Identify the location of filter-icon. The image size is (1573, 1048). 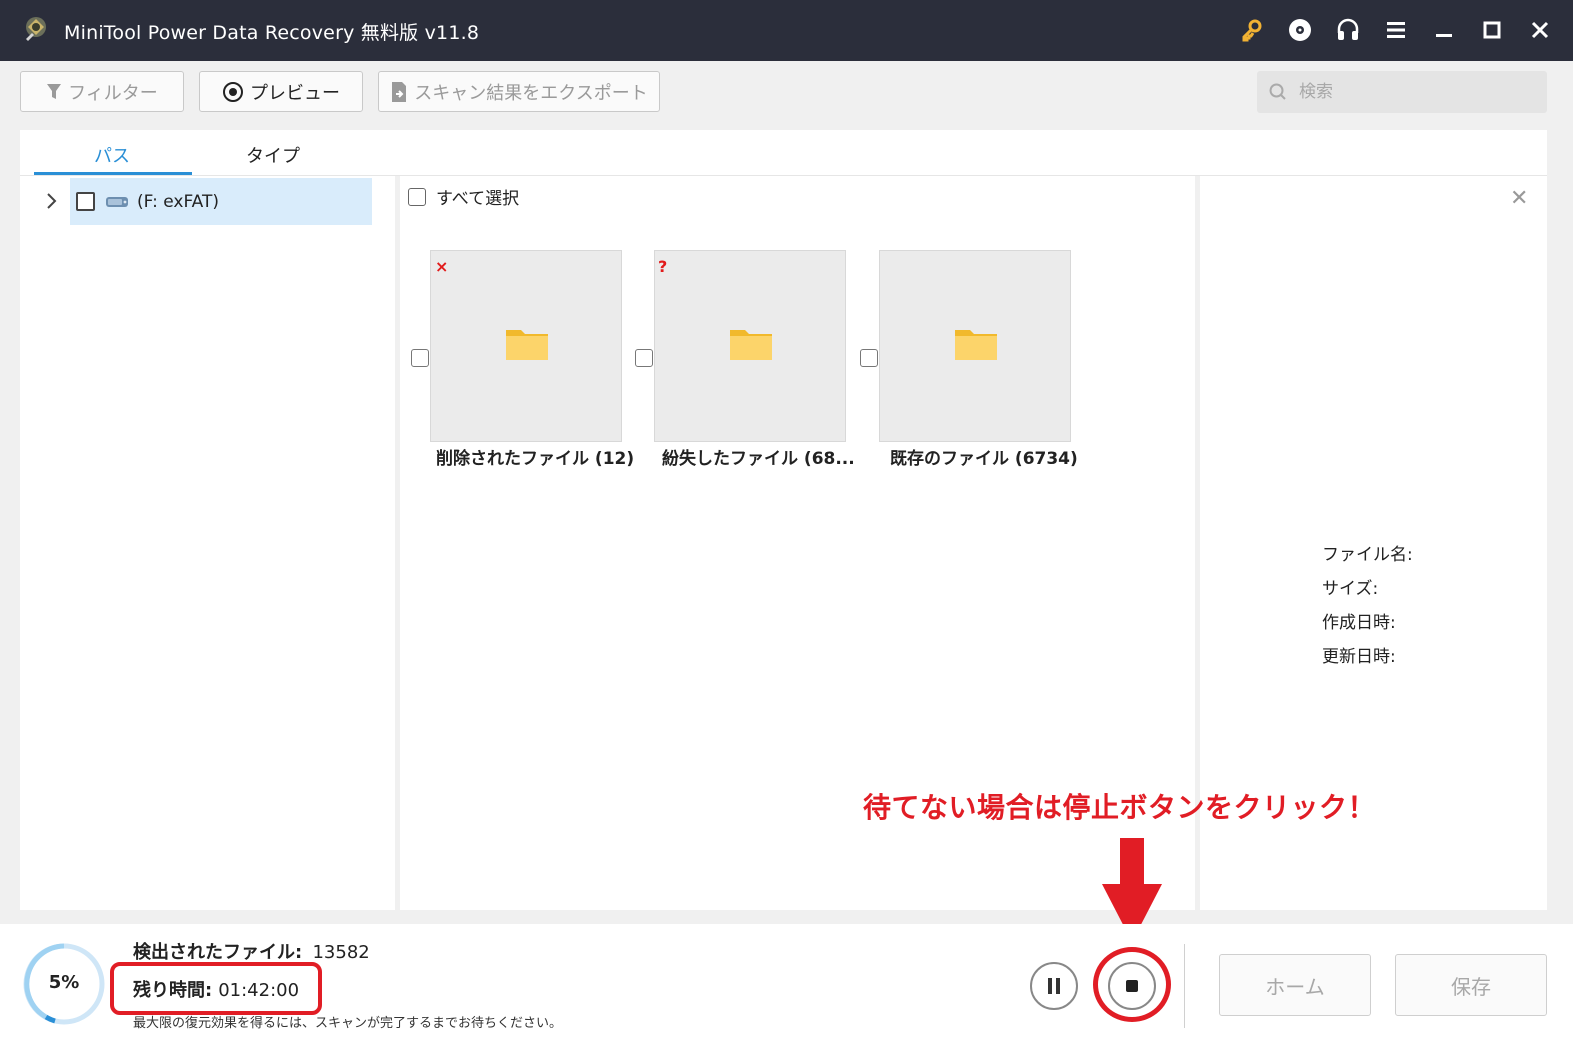
(54, 91).